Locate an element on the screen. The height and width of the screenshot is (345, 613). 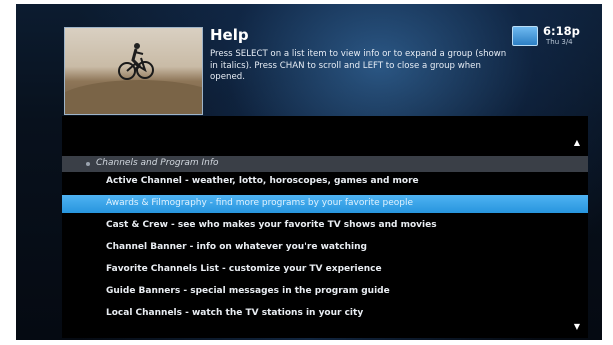
preview-hill is located at coordinates (133, 97).